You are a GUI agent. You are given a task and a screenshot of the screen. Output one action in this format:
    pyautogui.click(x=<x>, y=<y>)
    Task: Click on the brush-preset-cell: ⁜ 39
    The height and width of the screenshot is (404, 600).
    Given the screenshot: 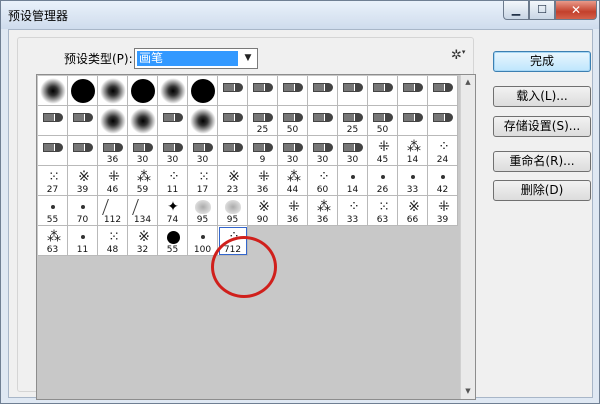 What is the action you would take?
    pyautogui.click(x=443, y=211)
    